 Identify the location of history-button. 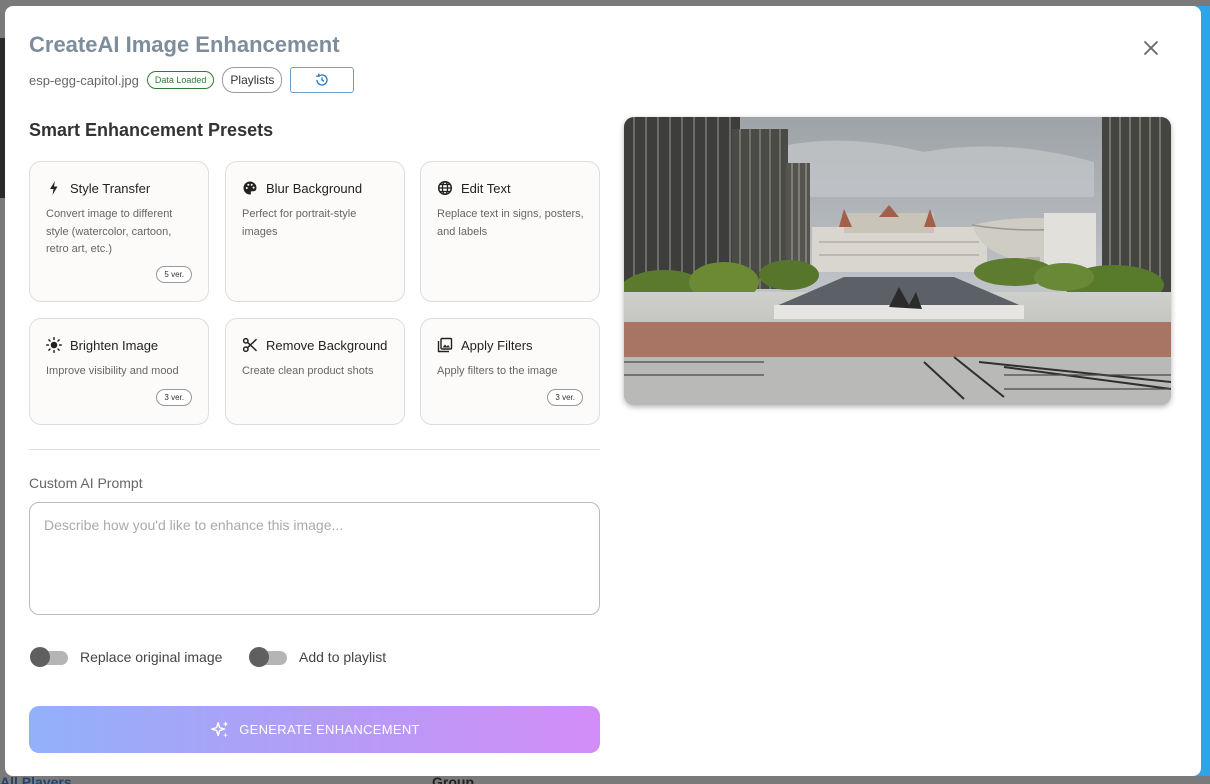
(322, 80).